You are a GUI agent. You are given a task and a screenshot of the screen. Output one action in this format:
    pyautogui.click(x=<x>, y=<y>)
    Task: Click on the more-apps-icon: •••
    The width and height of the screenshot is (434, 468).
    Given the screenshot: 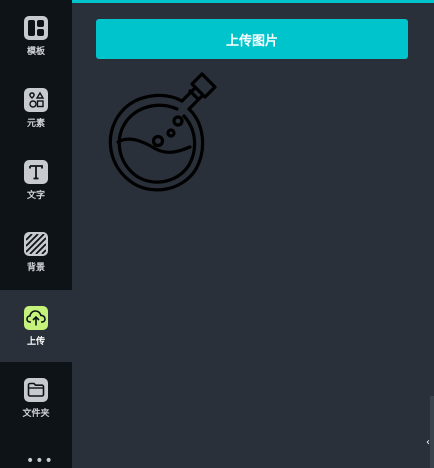 What is the action you would take?
    pyautogui.click(x=39, y=461)
    